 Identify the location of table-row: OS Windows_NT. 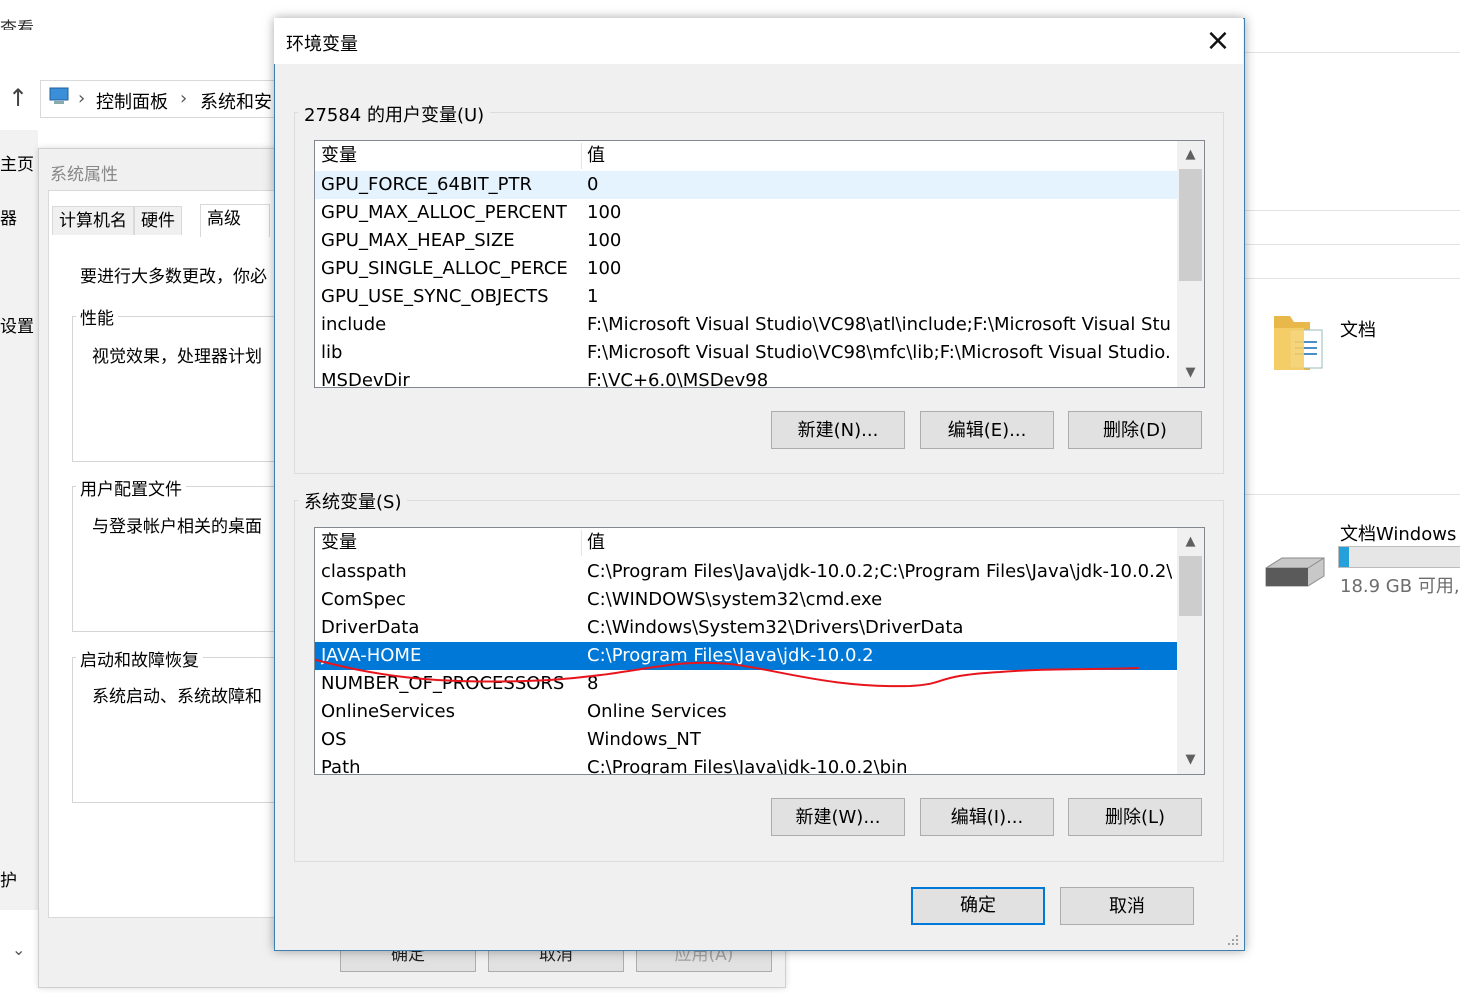
(746, 740).